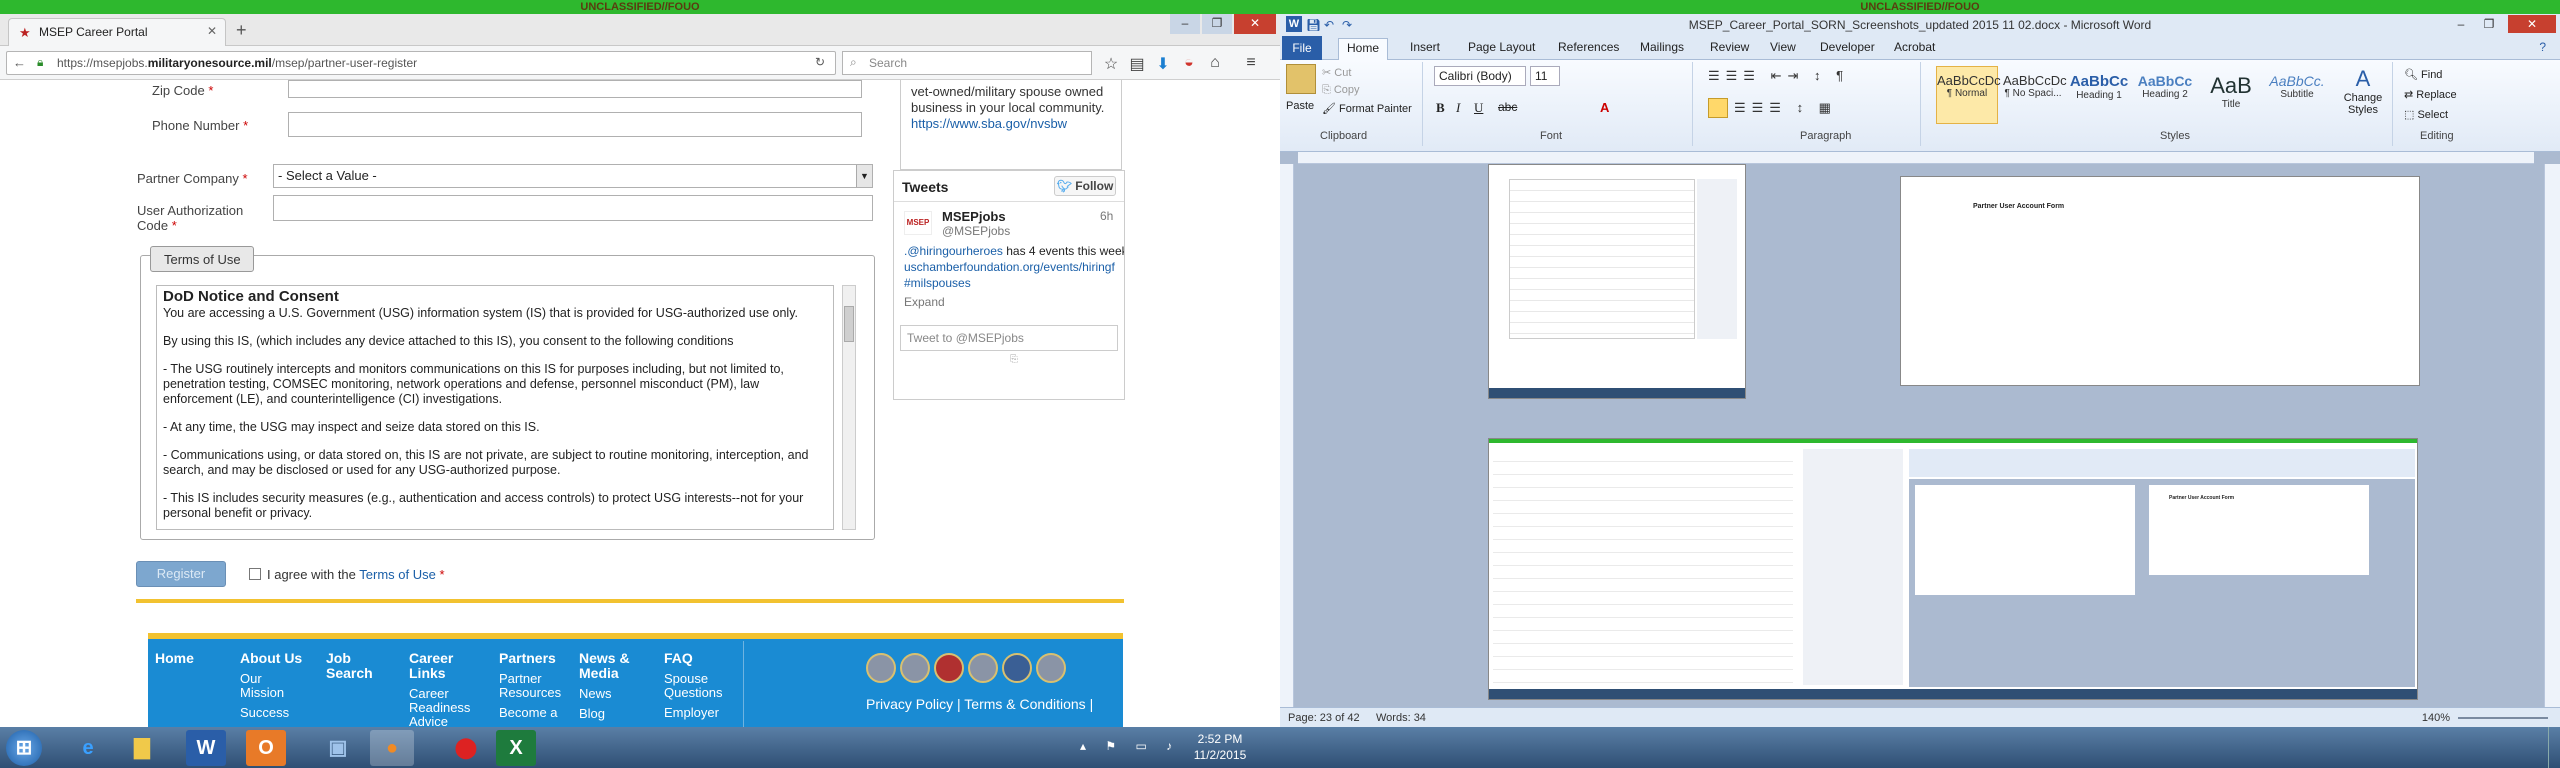 The height and width of the screenshot is (768, 2560). I want to click on pocket-icon: ◒, so click(1189, 64).